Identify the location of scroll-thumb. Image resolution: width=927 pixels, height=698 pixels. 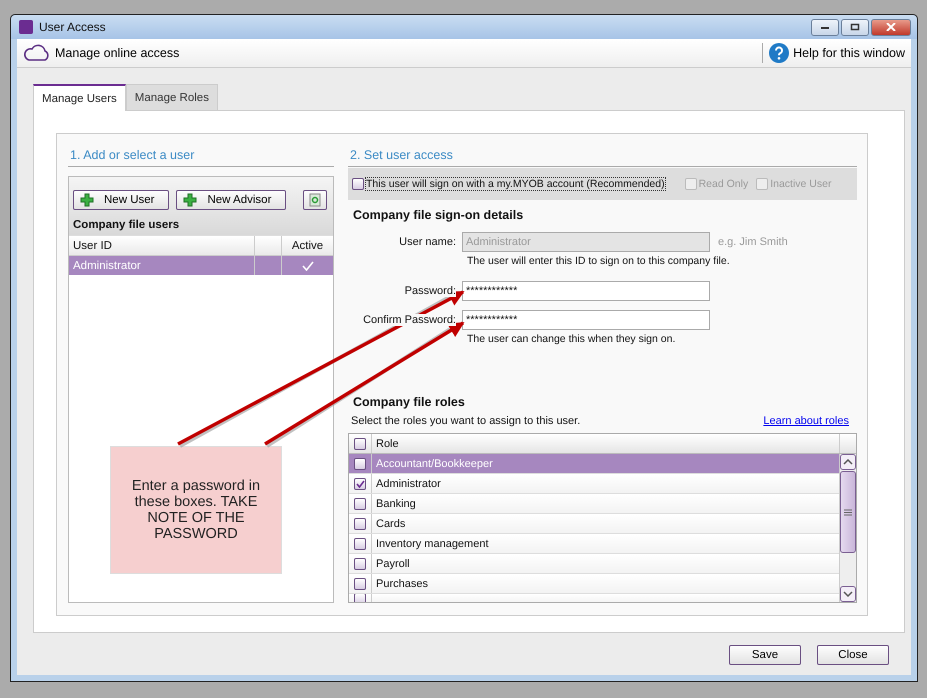
(848, 512).